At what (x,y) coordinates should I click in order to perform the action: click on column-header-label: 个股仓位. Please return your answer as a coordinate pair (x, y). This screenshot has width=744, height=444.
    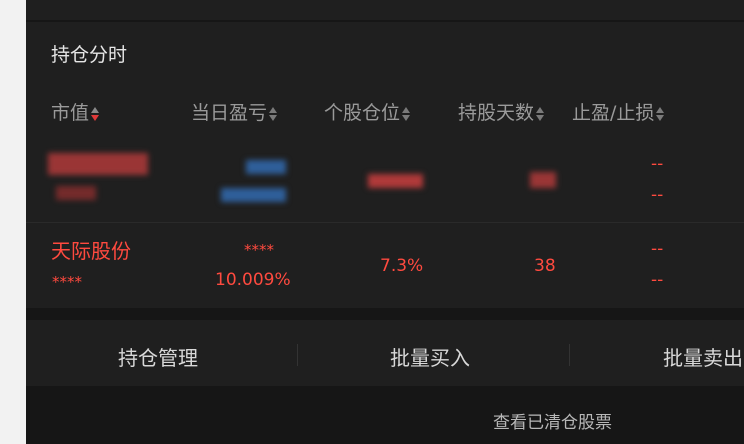
    Looking at the image, I should click on (362, 113).